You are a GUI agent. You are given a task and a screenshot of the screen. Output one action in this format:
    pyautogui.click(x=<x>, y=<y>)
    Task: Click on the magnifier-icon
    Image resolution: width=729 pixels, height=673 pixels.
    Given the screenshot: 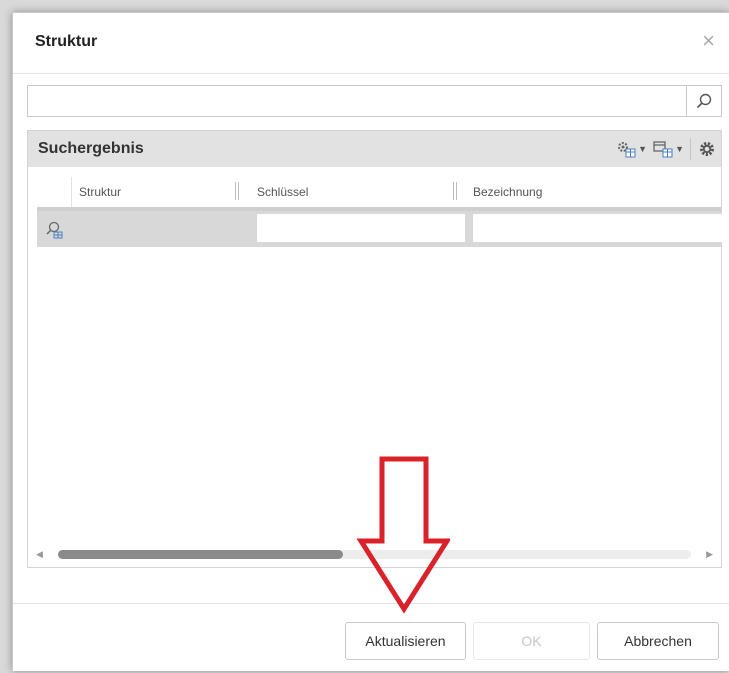 What is the action you would take?
    pyautogui.click(x=704, y=101)
    